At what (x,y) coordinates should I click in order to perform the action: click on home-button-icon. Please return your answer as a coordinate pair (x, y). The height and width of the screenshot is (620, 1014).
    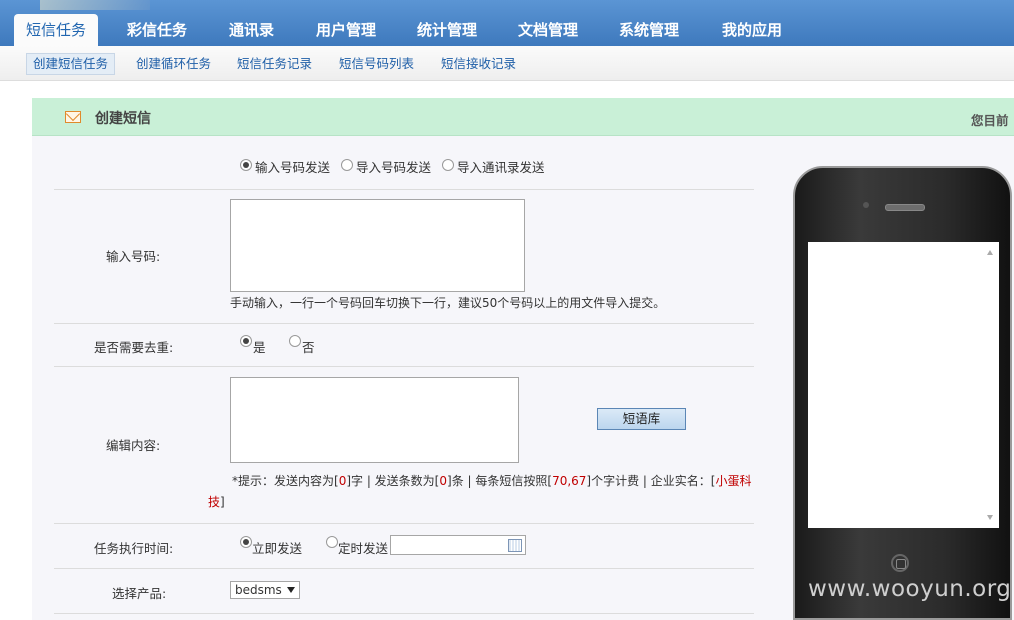
    Looking at the image, I should click on (900, 563).